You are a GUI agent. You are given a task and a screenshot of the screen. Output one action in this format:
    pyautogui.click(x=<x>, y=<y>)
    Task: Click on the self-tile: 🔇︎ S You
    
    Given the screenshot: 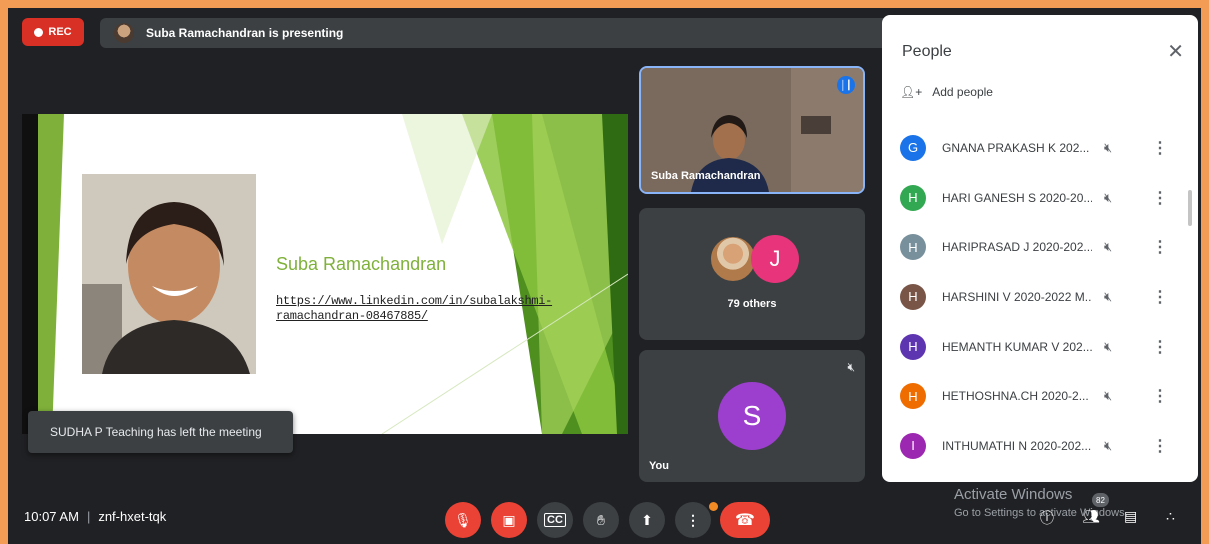 What is the action you would take?
    pyautogui.click(x=752, y=416)
    